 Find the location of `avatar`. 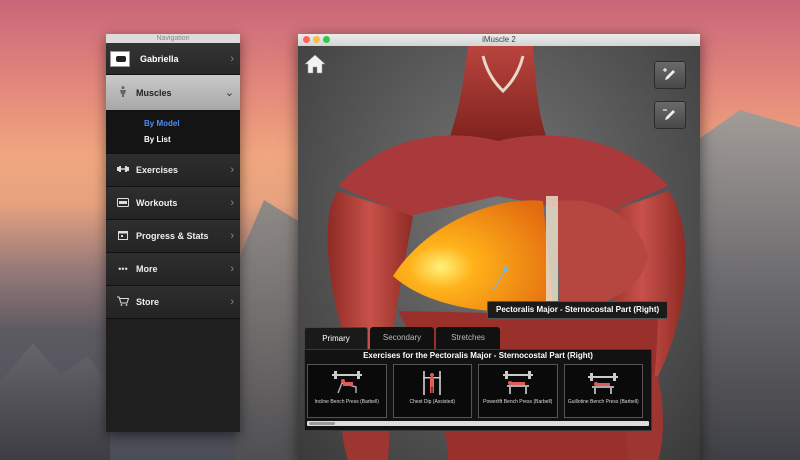

avatar is located at coordinates (120, 58).